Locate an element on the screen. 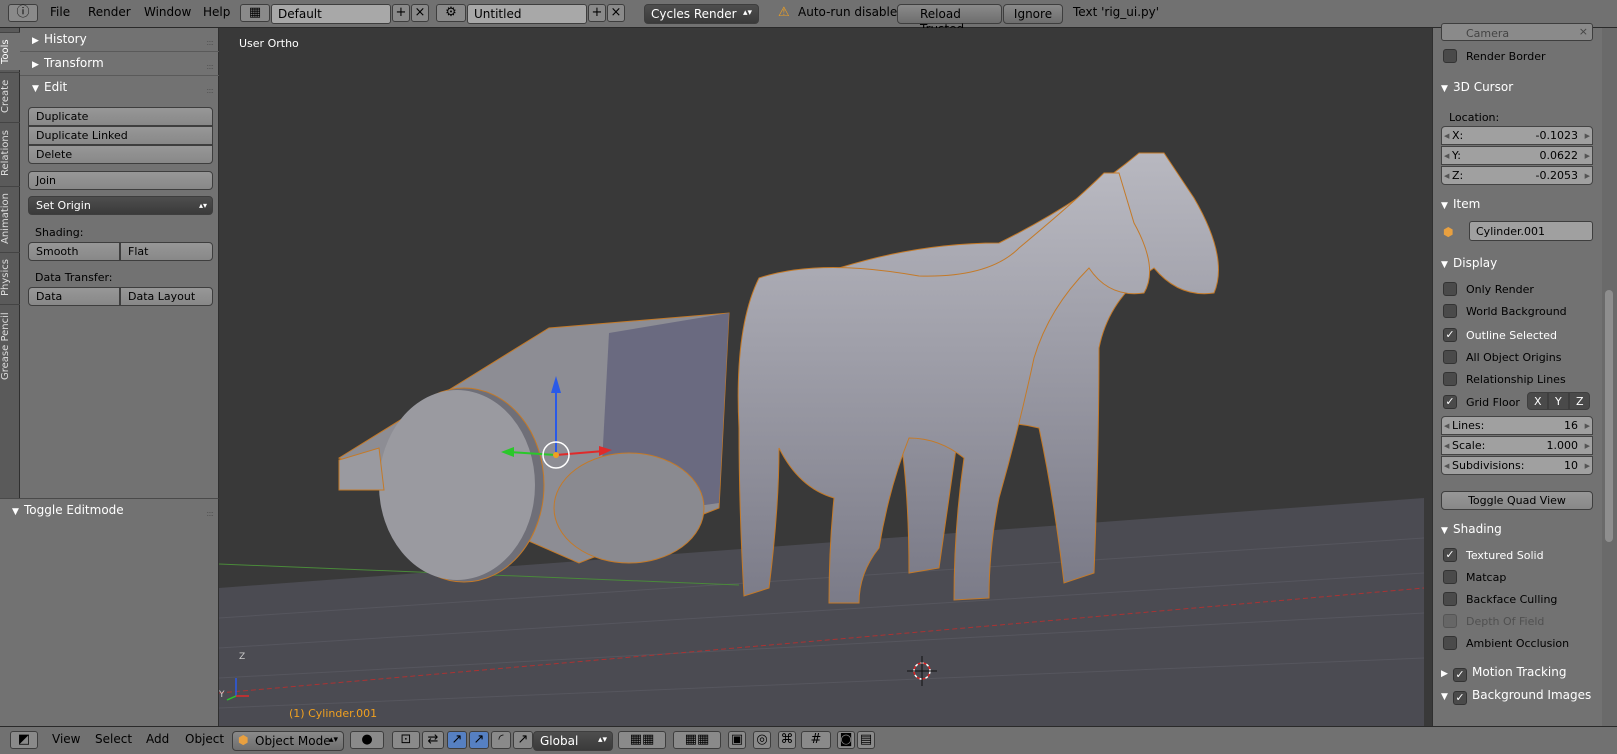 The height and width of the screenshot is (754, 1617). render-animation-icon: ▤ is located at coordinates (866, 740).